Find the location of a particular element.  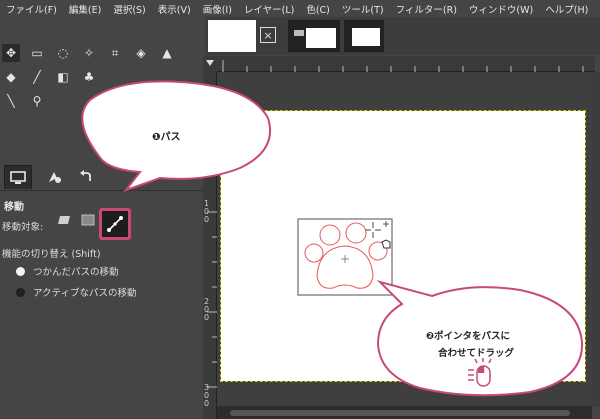

callout-drag-line1: ❷ポインタをパスに is located at coordinates (468, 336).